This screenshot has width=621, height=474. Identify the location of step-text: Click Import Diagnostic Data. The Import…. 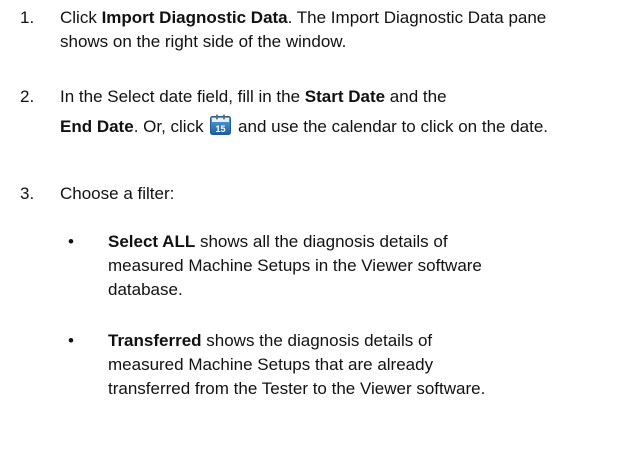
(320, 30).